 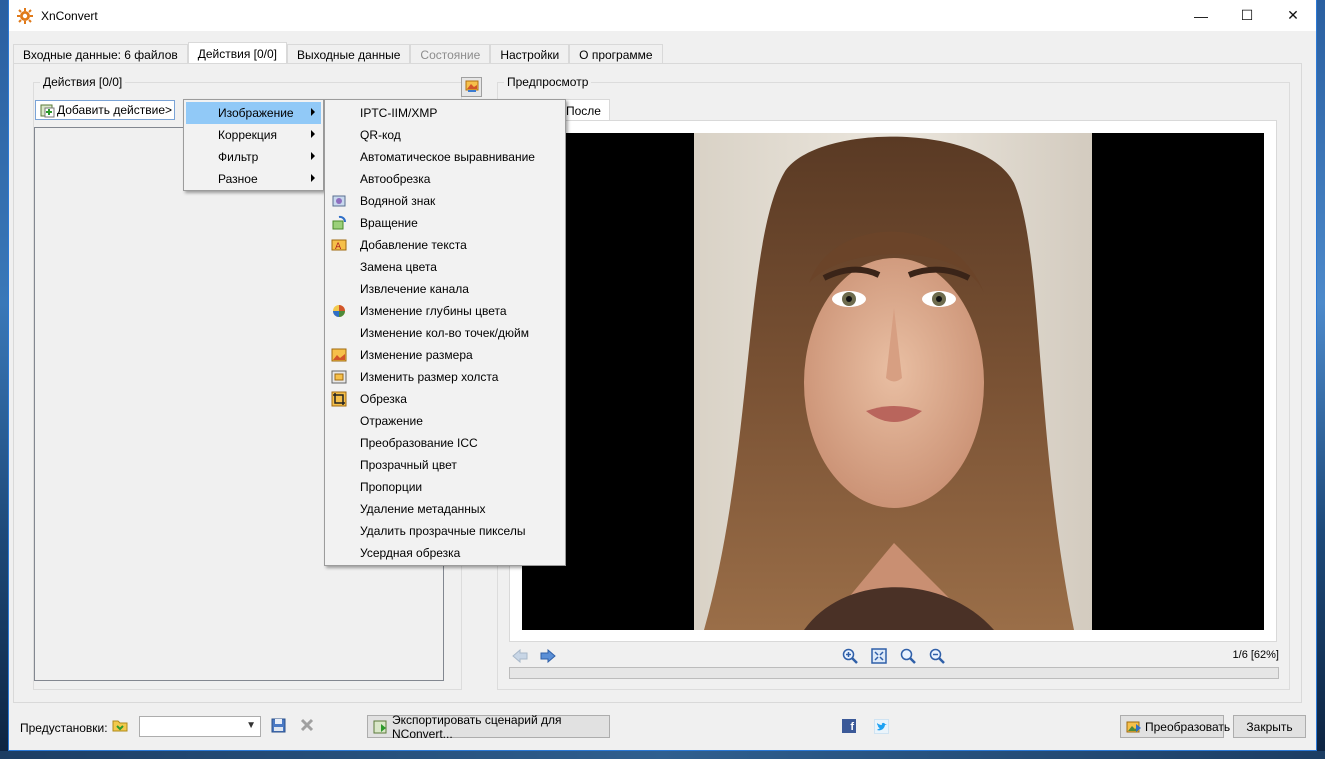 What do you see at coordinates (849, 726) in the screenshot?
I see `facebook-icon: f` at bounding box center [849, 726].